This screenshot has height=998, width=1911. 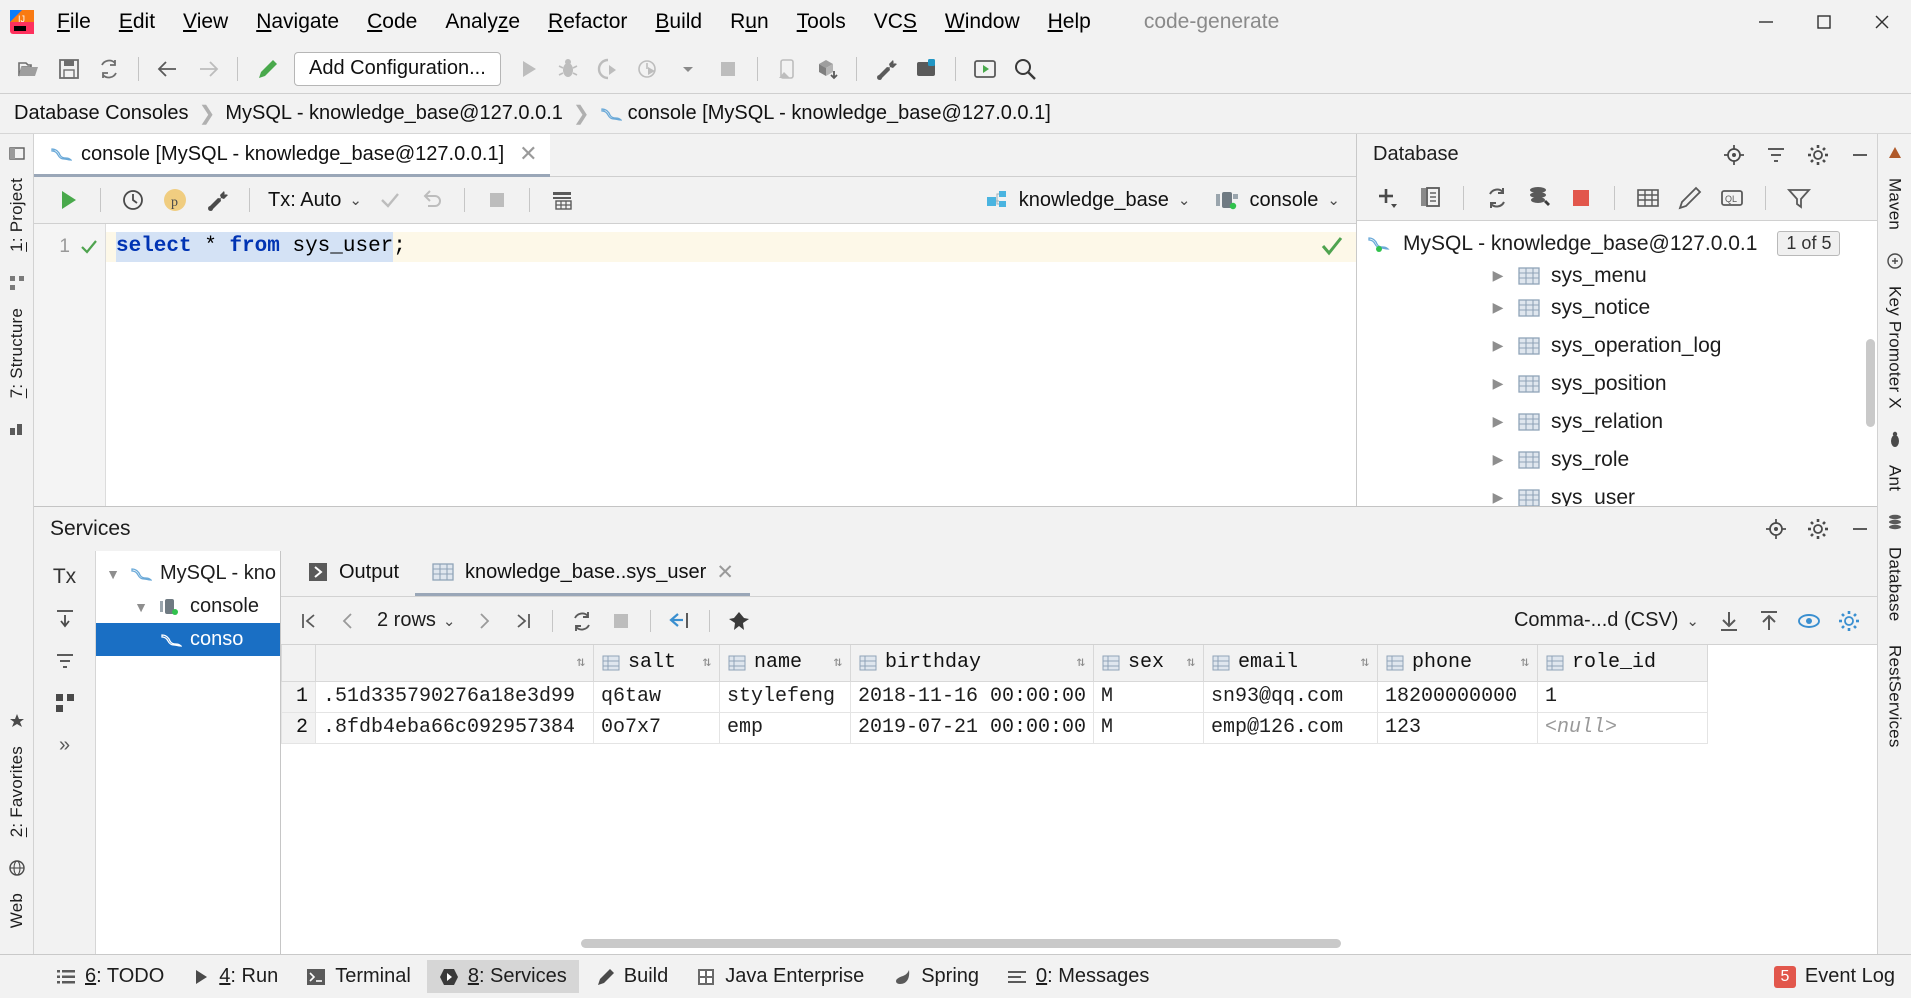 I want to click on download-icon, so click(x=1729, y=621).